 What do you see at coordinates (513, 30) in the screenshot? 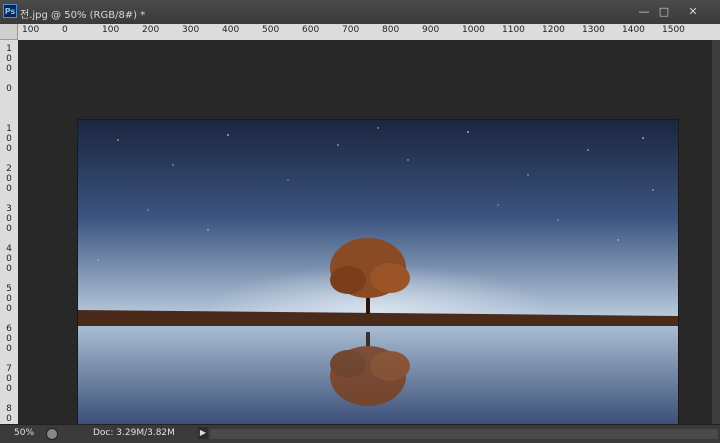
I see `ruler-tick-label: 1100` at bounding box center [513, 30].